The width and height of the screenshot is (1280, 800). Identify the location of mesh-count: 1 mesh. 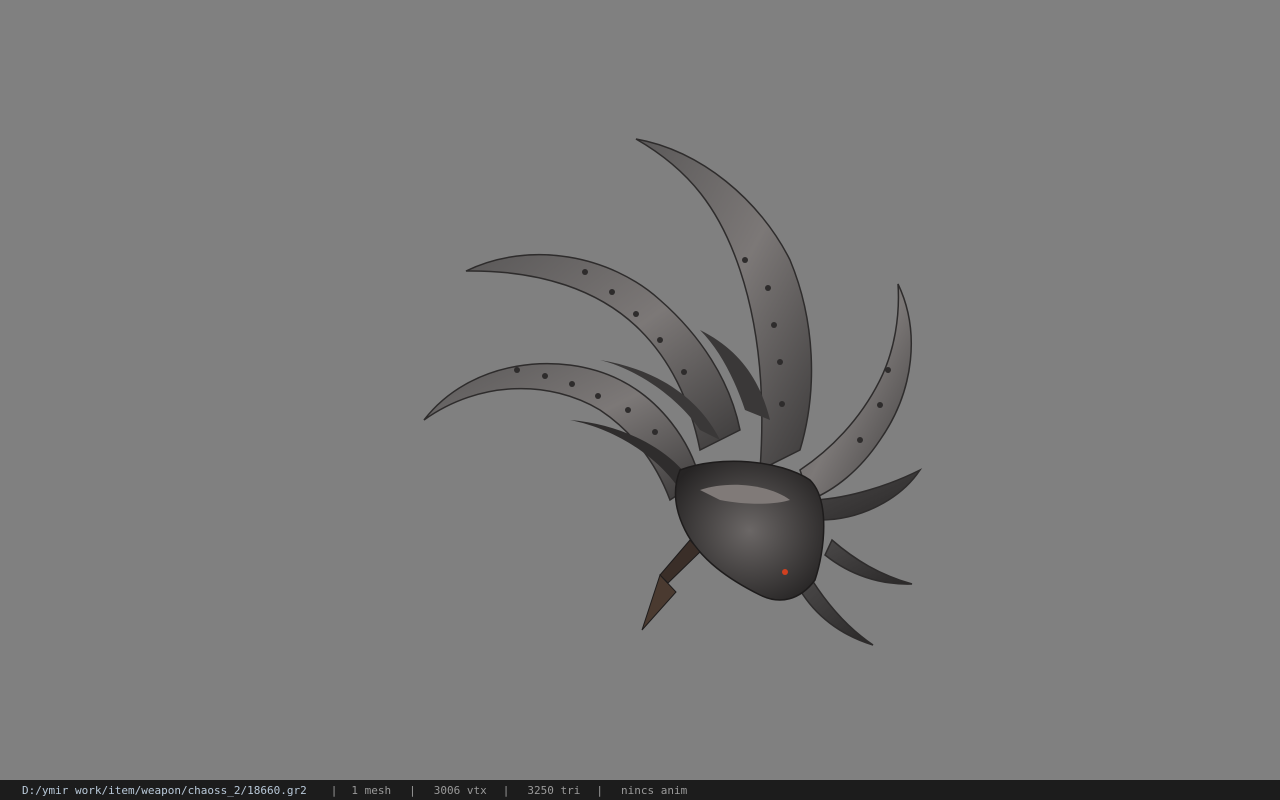
(371, 790).